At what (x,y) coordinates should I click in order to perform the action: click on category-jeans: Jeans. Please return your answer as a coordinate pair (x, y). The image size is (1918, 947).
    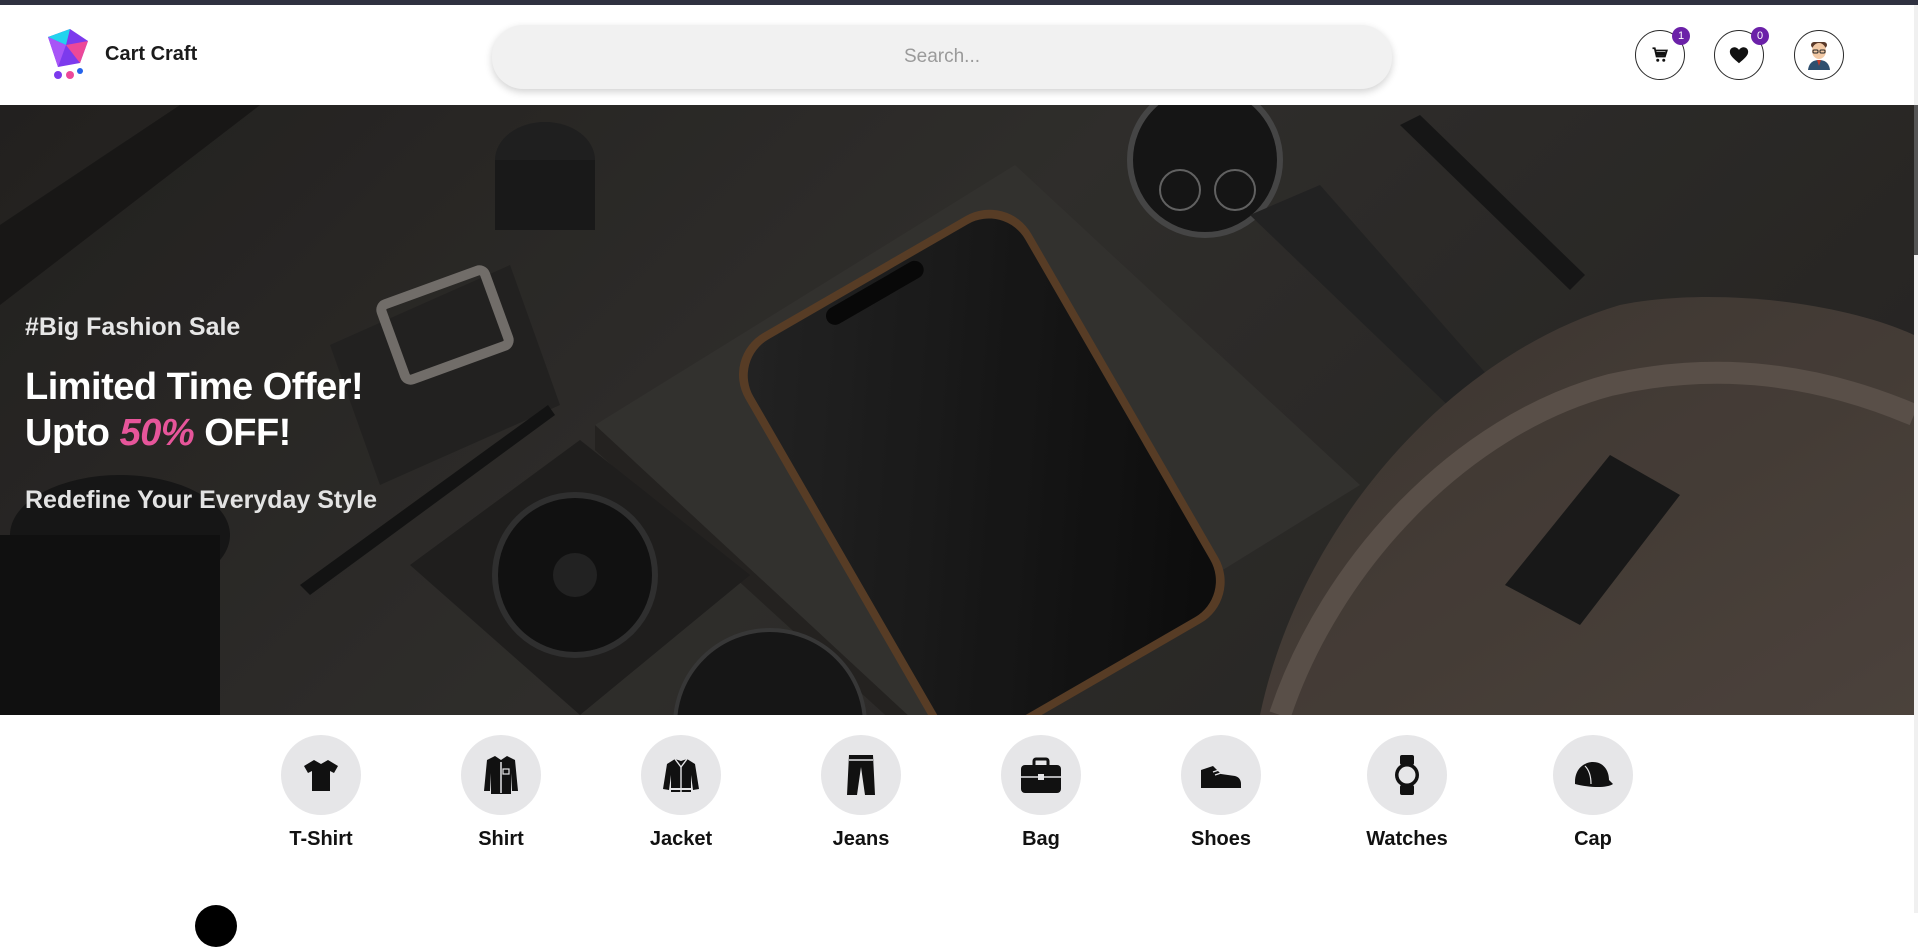
    Looking at the image, I should click on (861, 793).